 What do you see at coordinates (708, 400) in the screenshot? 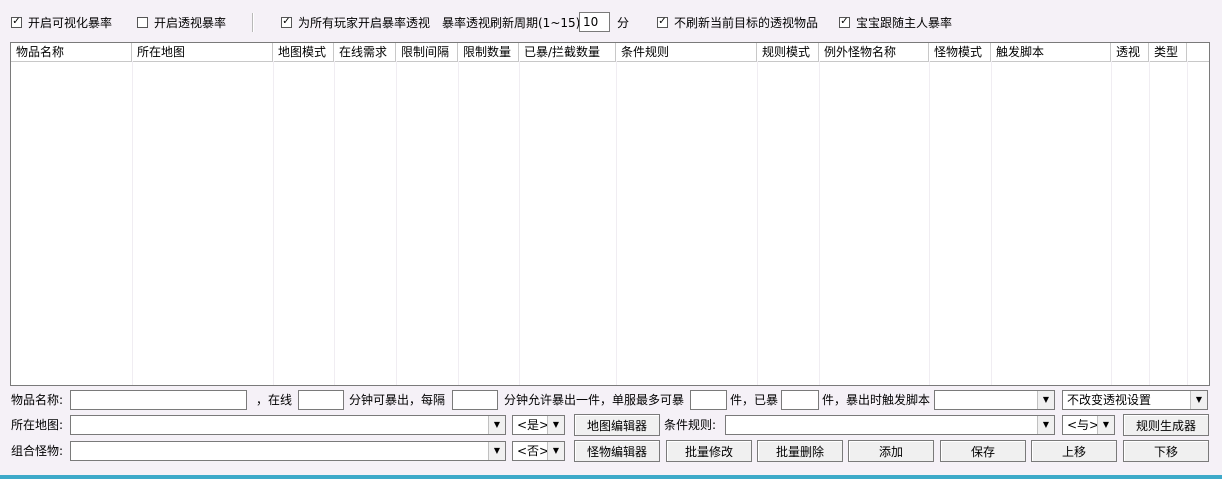
I see `max-drop-count-input` at bounding box center [708, 400].